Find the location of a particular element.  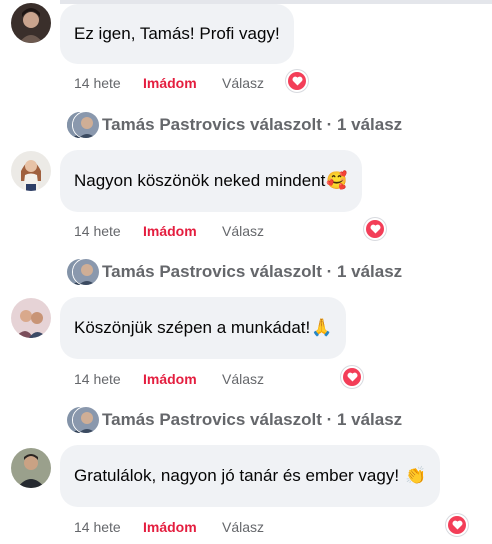

clapping-hands-emoji: 👏 is located at coordinates (416, 475).